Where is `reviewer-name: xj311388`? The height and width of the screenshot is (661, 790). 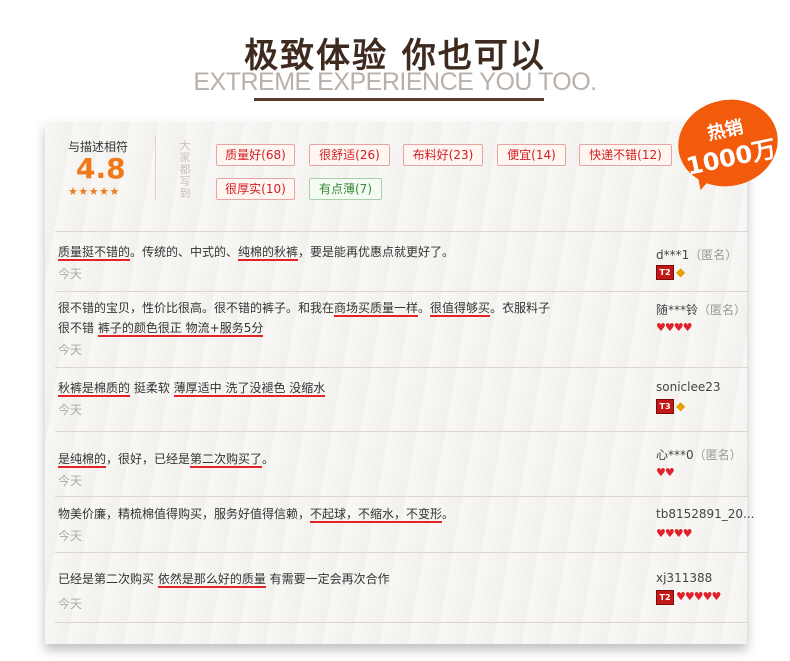
reviewer-name: xj311388 is located at coordinates (684, 578).